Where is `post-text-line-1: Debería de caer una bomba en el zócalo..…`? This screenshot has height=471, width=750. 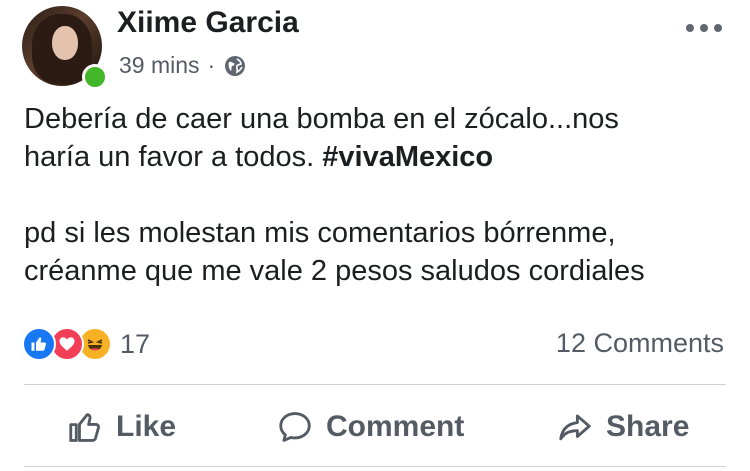 post-text-line-1: Debería de caer una bomba en el zócalo..… is located at coordinates (321, 119).